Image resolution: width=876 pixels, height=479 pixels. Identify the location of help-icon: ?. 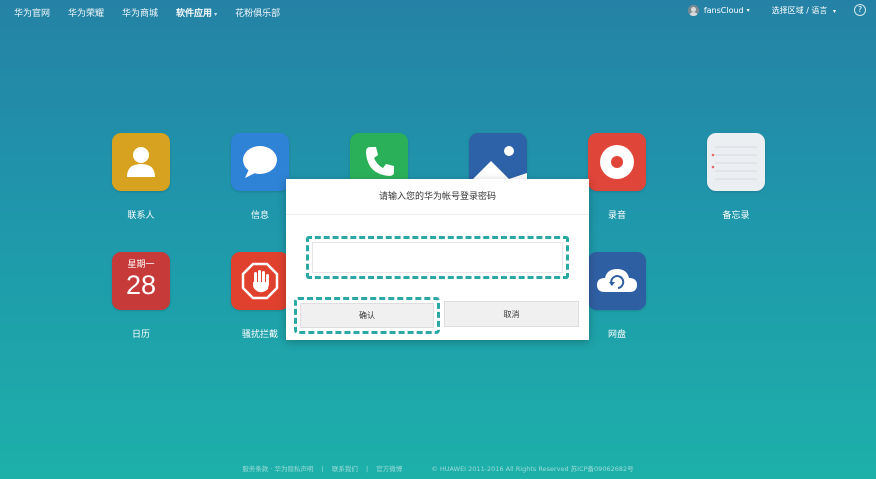
(860, 10).